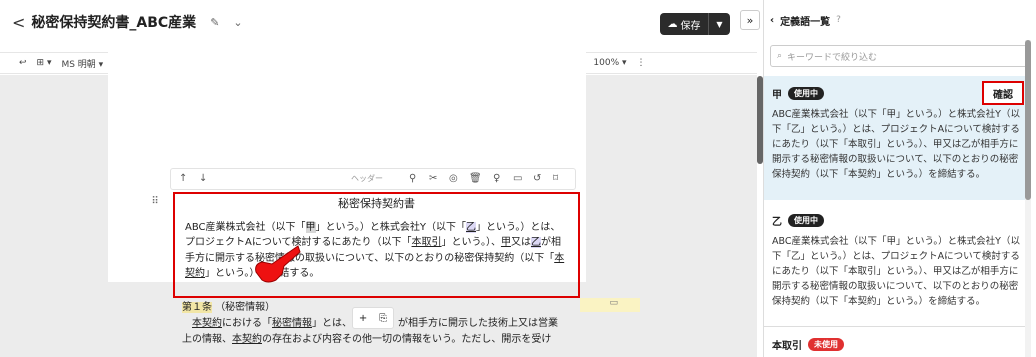 The height and width of the screenshot is (357, 1036). Describe the element at coordinates (475, 178) in the screenshot. I see `delete-icon: 🗑` at that location.